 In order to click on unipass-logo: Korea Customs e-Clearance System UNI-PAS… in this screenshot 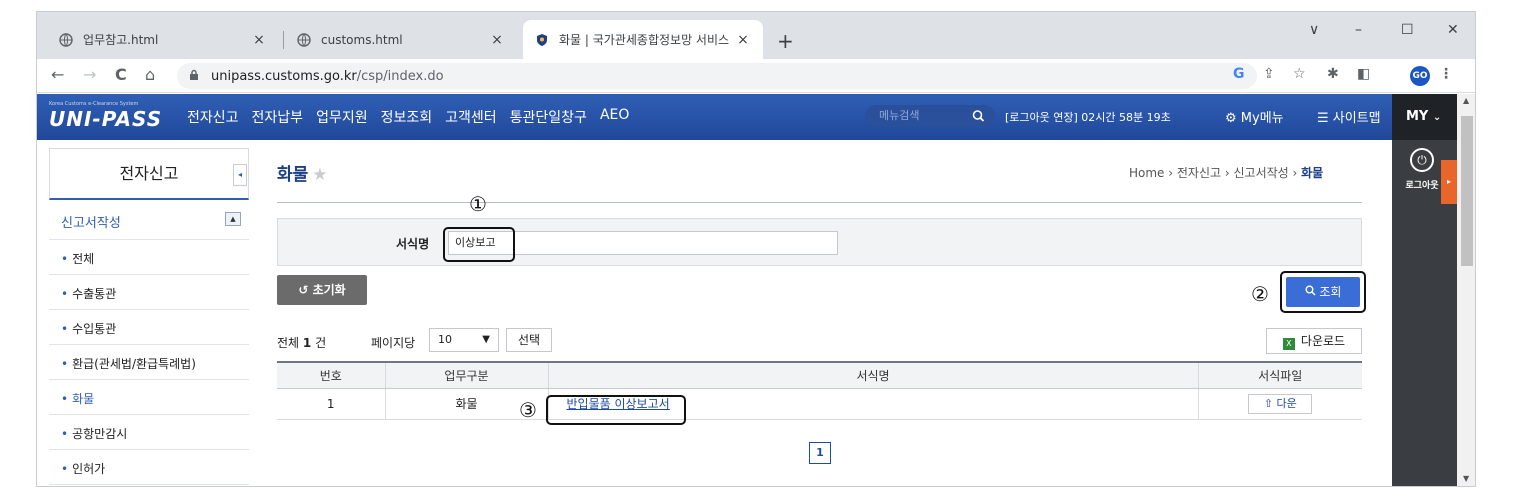, I will do `click(109, 117)`.